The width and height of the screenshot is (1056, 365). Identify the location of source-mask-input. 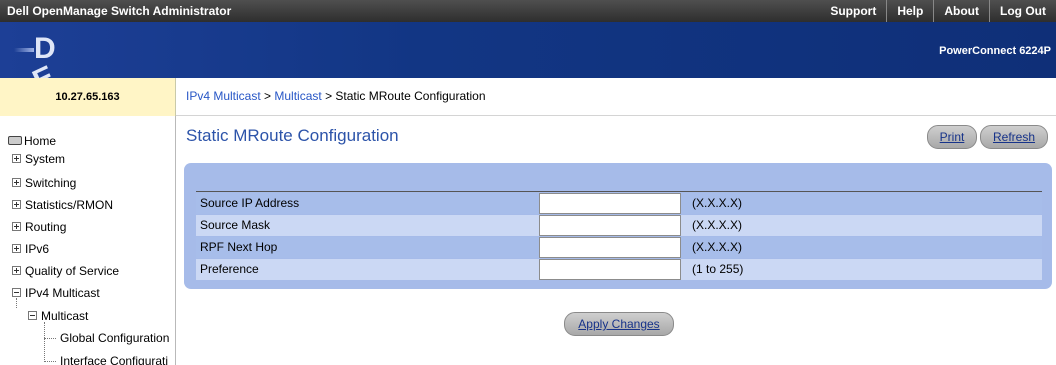
(610, 225).